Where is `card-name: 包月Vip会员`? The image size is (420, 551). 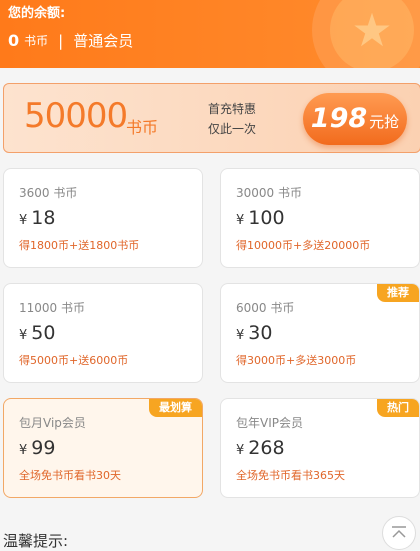
card-name: 包月Vip会员 is located at coordinates (52, 423).